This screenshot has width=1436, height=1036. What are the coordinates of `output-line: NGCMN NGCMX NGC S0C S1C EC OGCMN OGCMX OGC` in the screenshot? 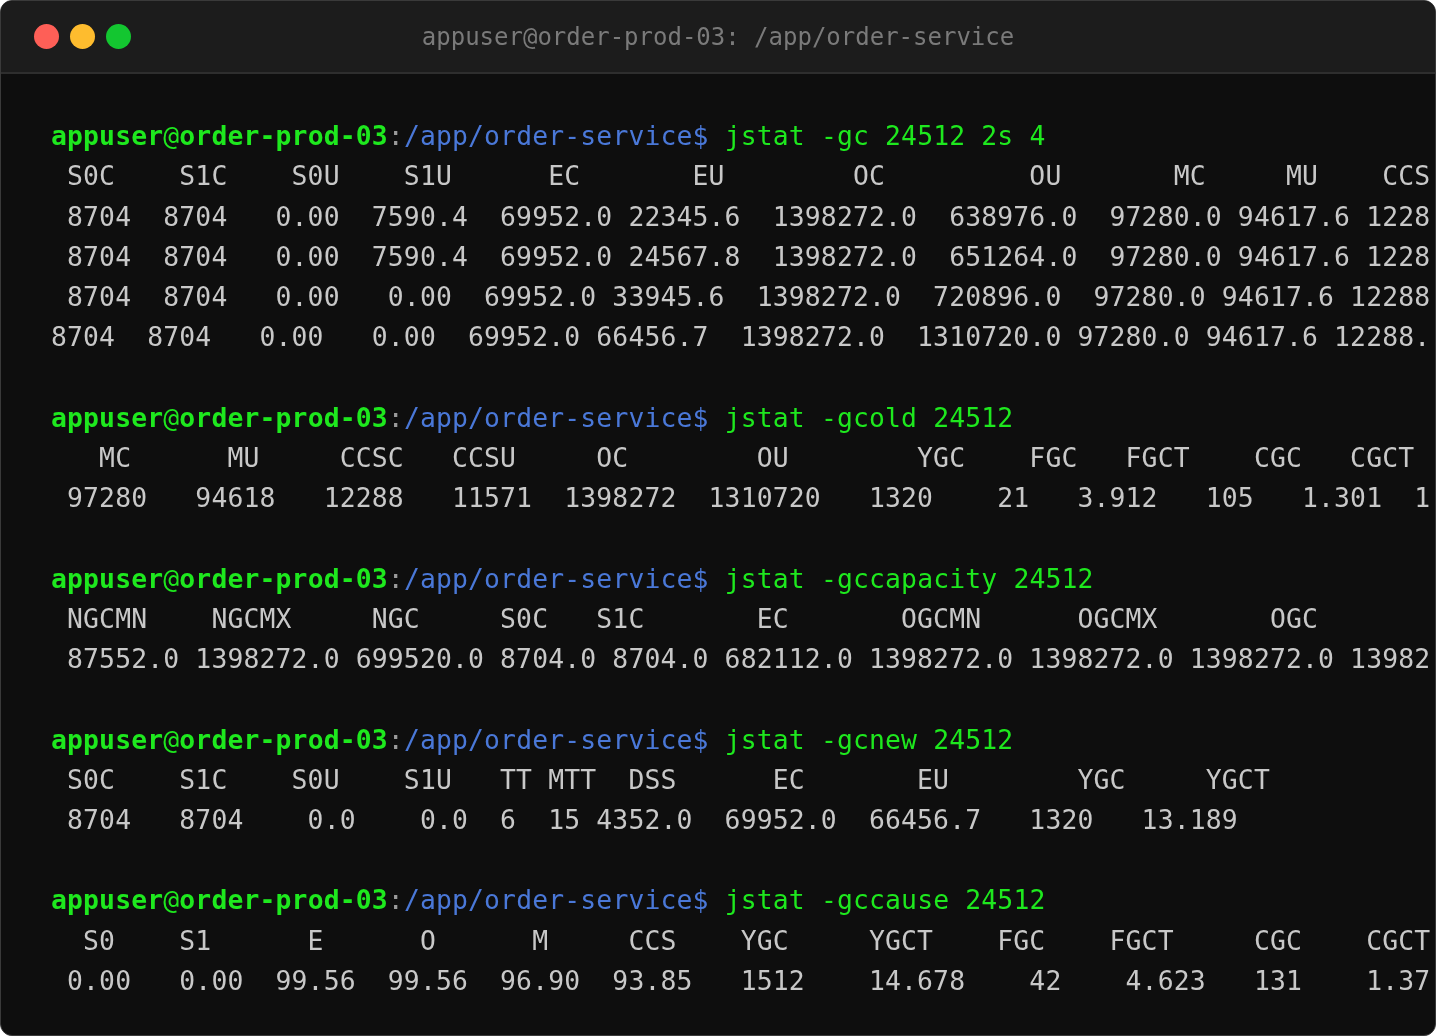 It's located at (693, 618).